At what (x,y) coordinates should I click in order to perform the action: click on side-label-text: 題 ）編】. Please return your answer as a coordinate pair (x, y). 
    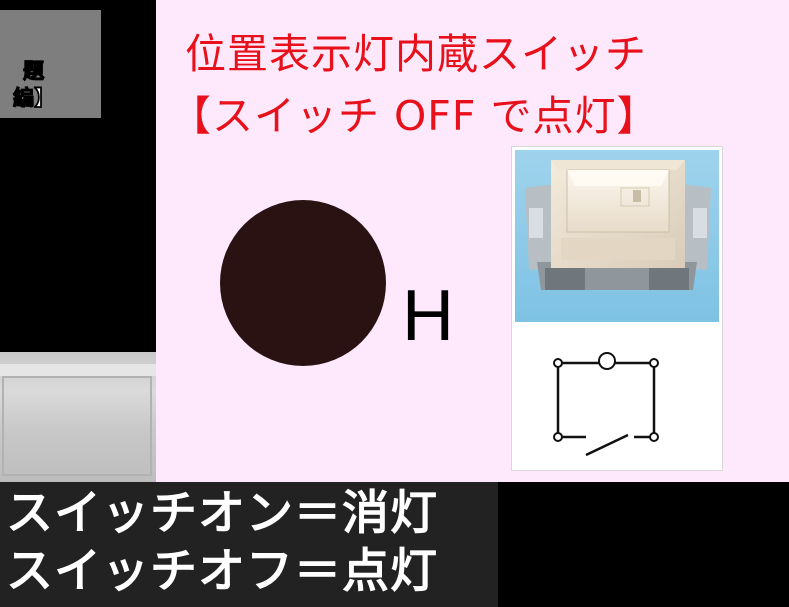
    Looking at the image, I should click on (28, 84).